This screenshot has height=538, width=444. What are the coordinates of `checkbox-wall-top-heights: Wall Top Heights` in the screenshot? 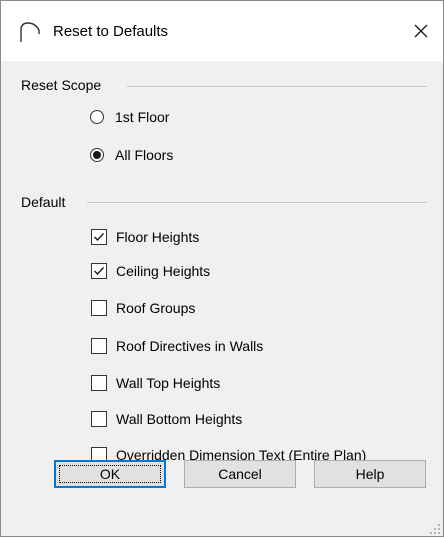 It's located at (154, 383).